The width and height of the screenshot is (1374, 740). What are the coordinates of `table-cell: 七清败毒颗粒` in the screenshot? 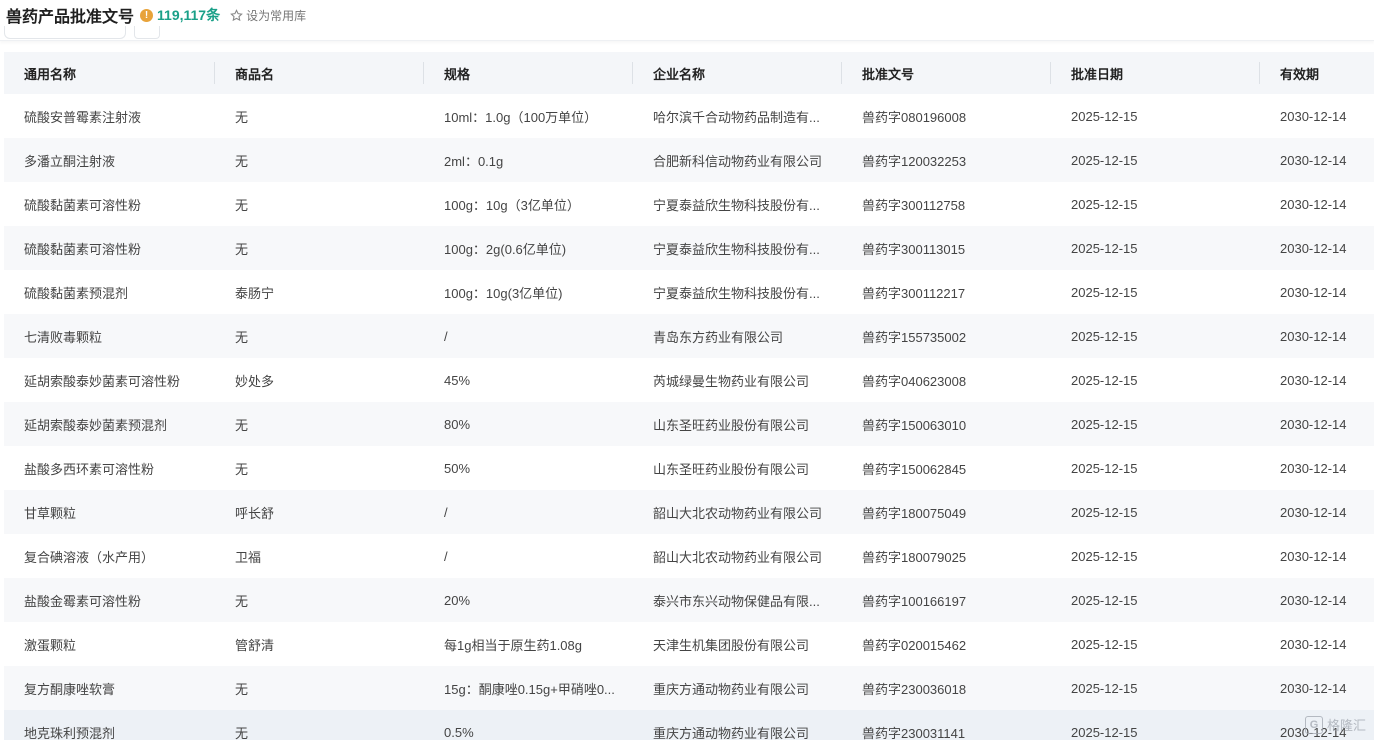 It's located at (109, 336).